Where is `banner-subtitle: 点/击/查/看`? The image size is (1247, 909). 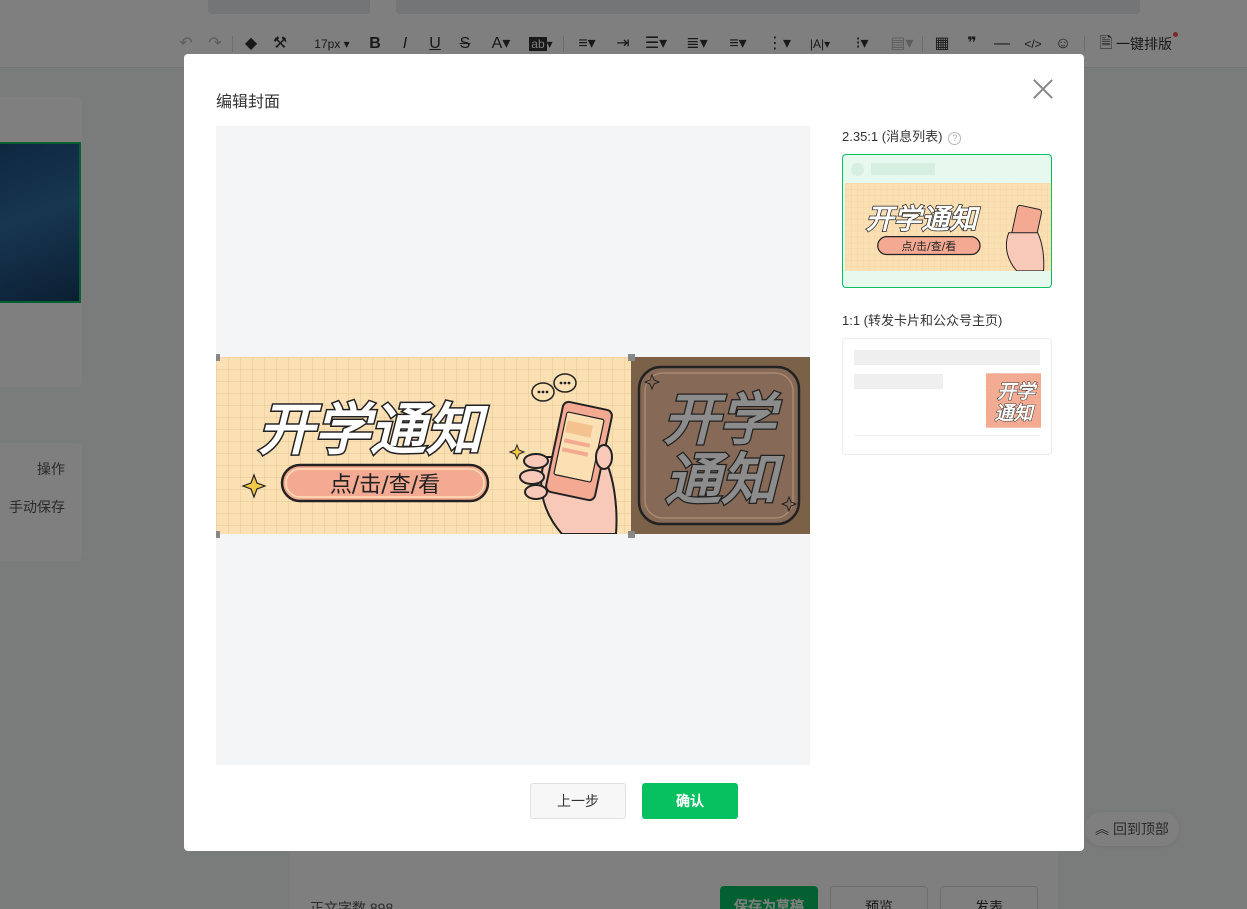 banner-subtitle: 点/击/查/看 is located at coordinates (385, 485).